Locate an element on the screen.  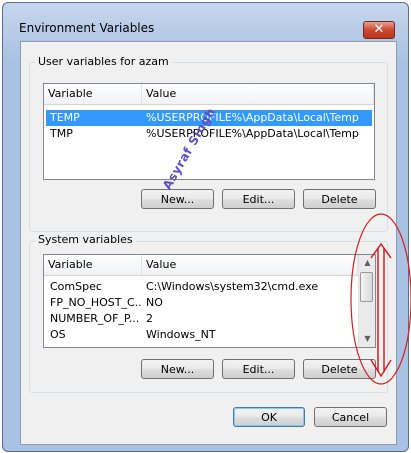
highlight-ellipse is located at coordinates (380, 299).